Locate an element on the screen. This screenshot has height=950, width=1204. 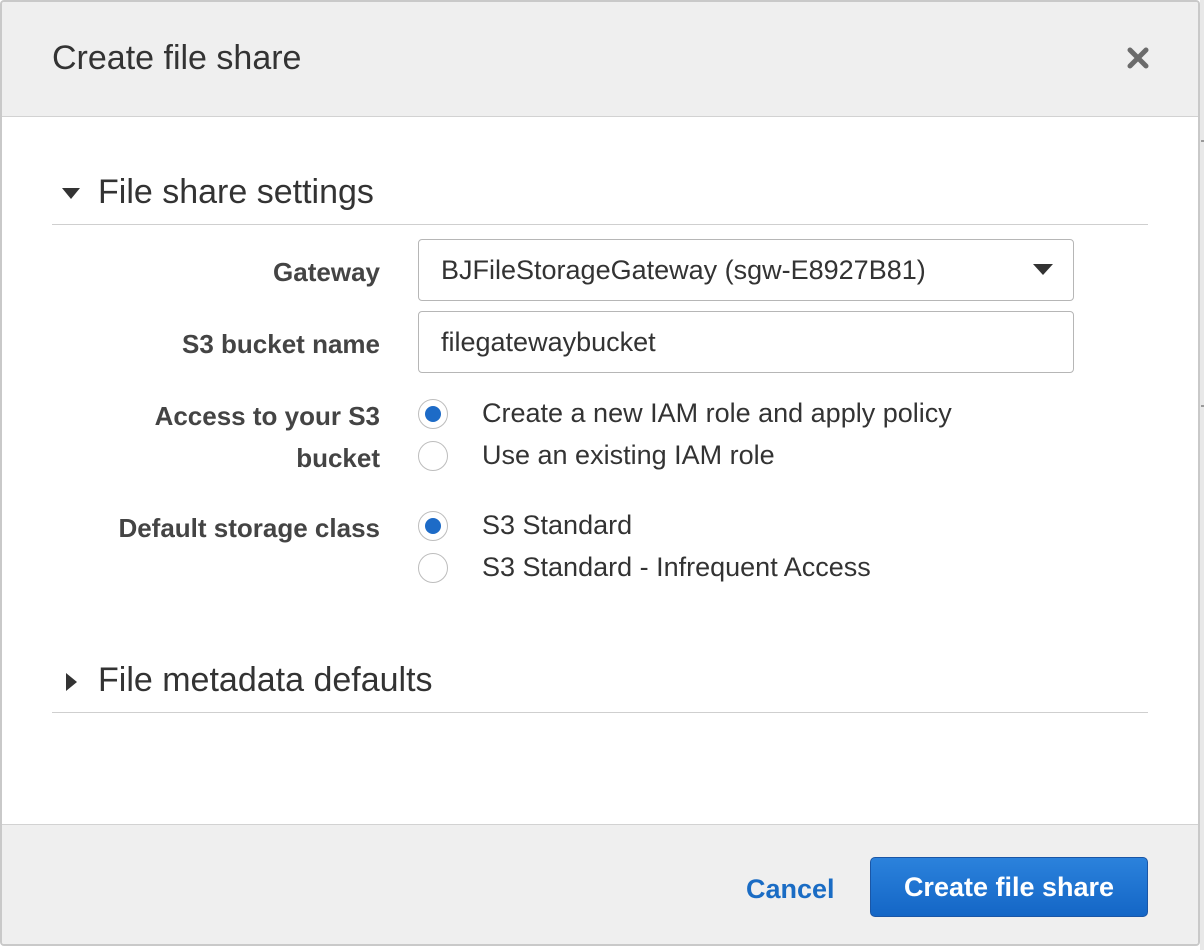
background-edge is located at coordinates (1202, 475).